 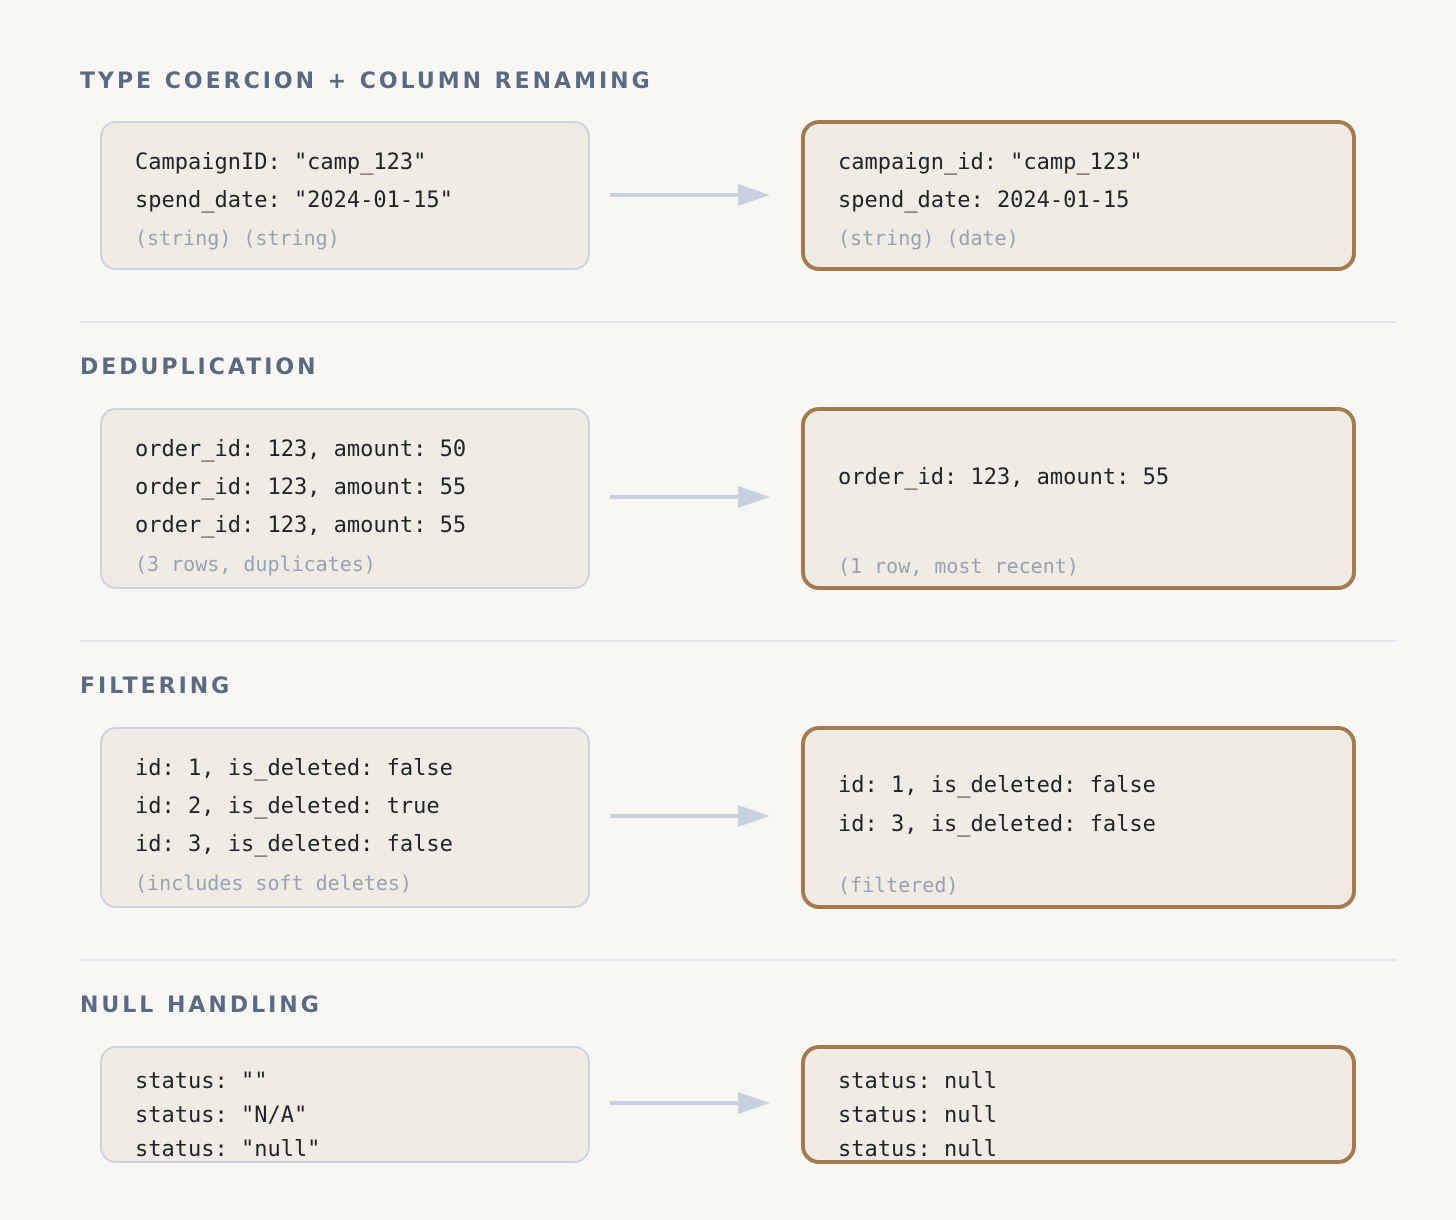 What do you see at coordinates (1004, 477) in the screenshot?
I see `output-line: order_id: 123, amount: 55` at bounding box center [1004, 477].